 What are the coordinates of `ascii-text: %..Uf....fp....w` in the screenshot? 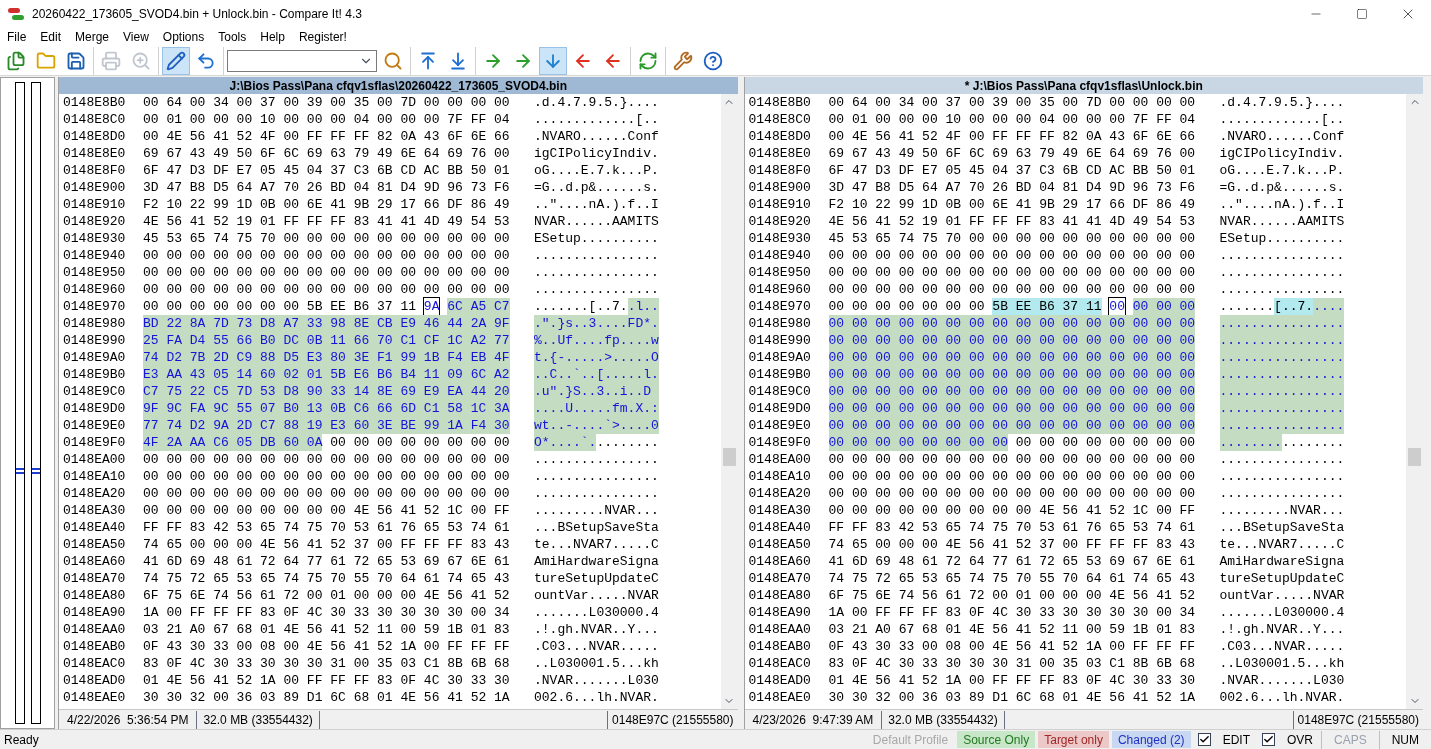 It's located at (596, 340).